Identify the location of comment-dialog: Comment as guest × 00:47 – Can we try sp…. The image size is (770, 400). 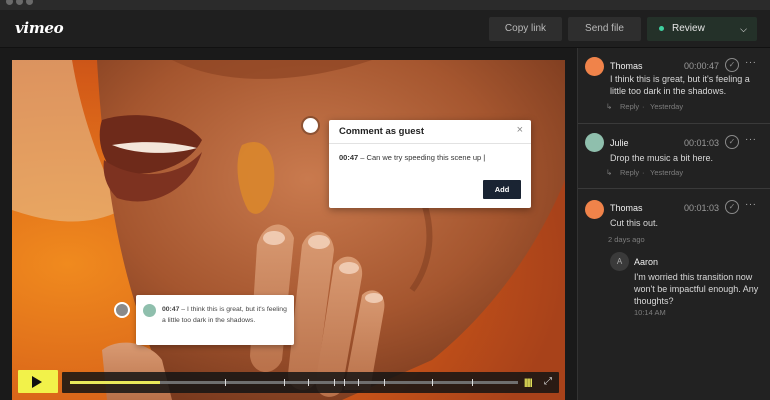
(430, 164).